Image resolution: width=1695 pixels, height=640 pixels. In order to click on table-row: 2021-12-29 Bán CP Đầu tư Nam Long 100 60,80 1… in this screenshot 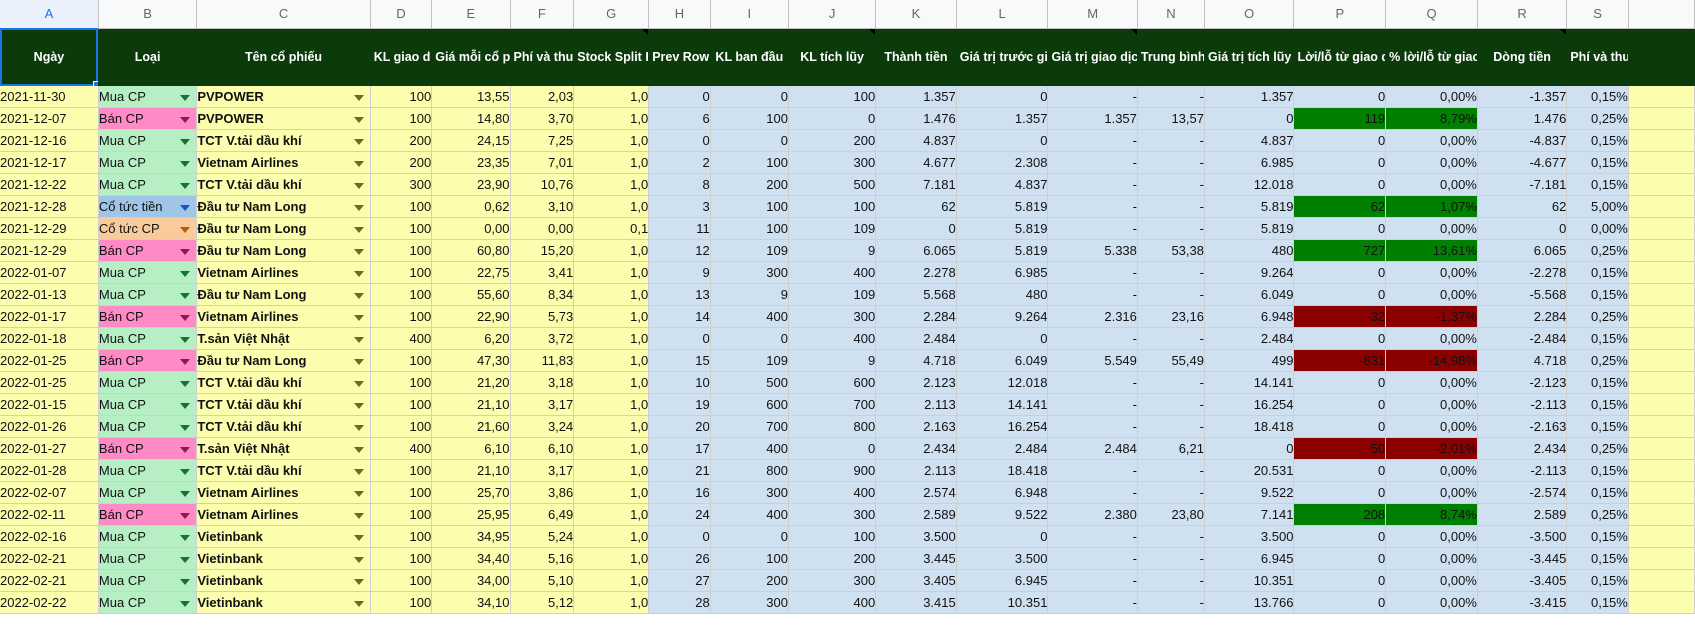, I will do `click(847, 250)`.